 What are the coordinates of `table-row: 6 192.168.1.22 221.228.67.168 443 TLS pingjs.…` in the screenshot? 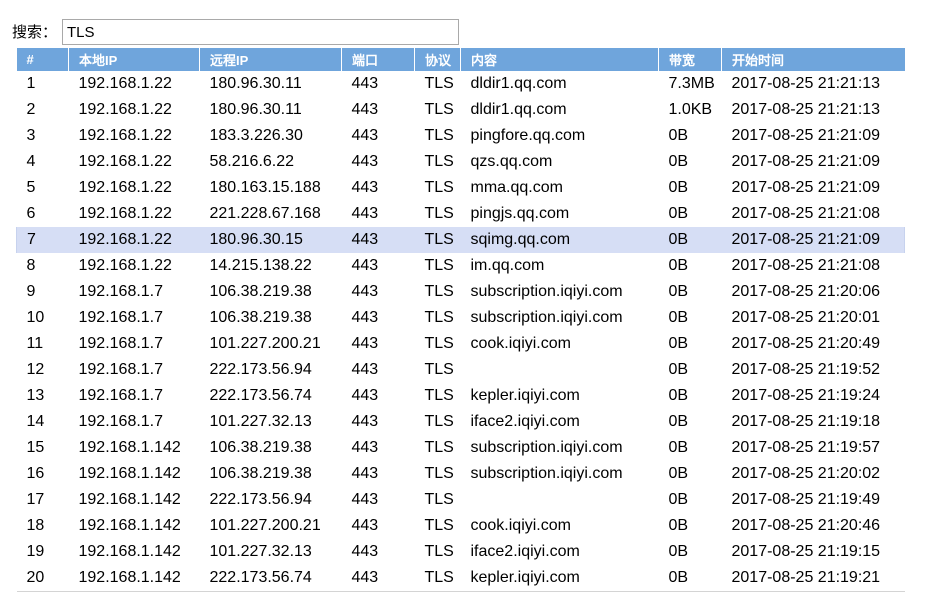 It's located at (461, 214).